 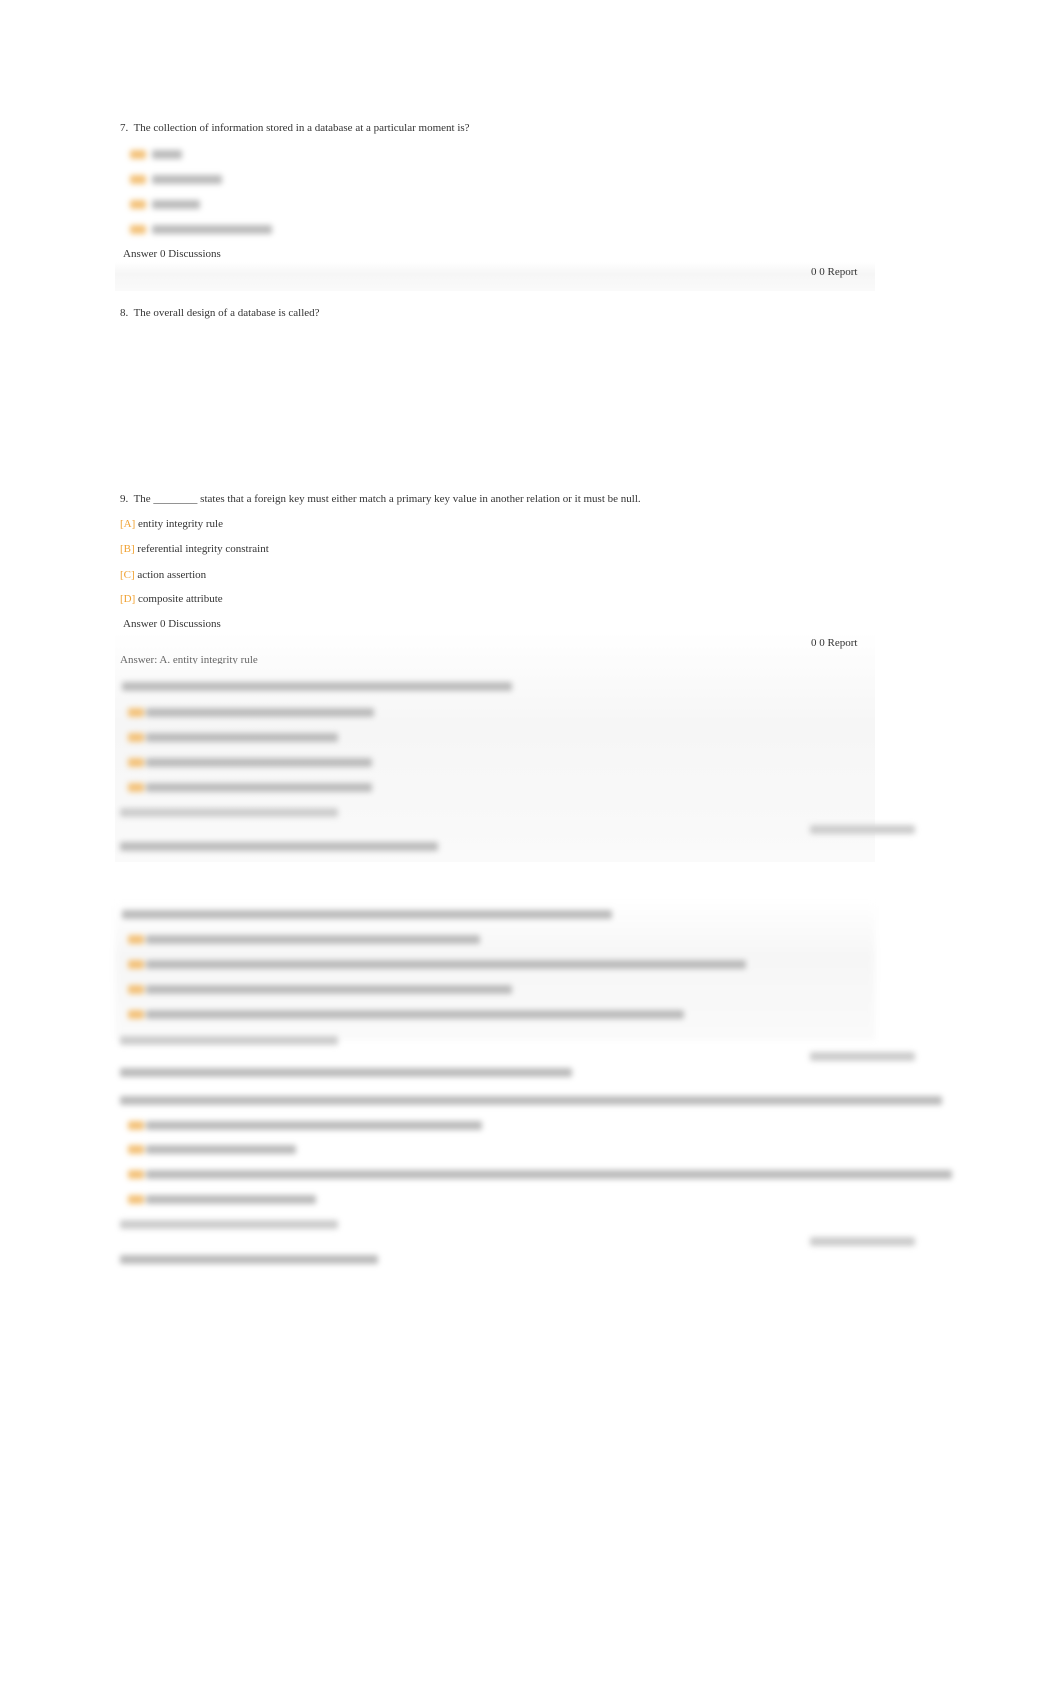 What do you see at coordinates (189, 659) in the screenshot?
I see `answer-text: Answer: A. entity integrity rule` at bounding box center [189, 659].